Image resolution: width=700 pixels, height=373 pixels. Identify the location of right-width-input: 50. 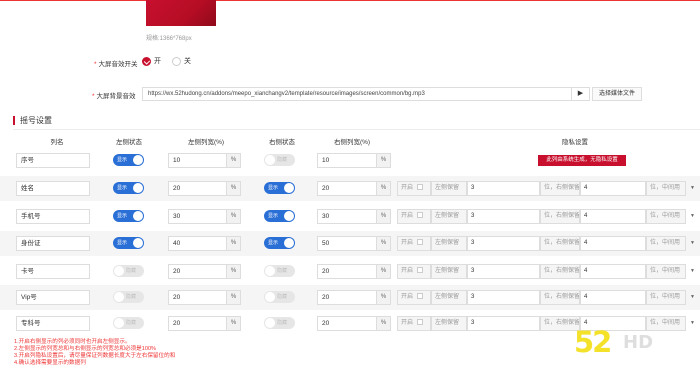
(347, 243).